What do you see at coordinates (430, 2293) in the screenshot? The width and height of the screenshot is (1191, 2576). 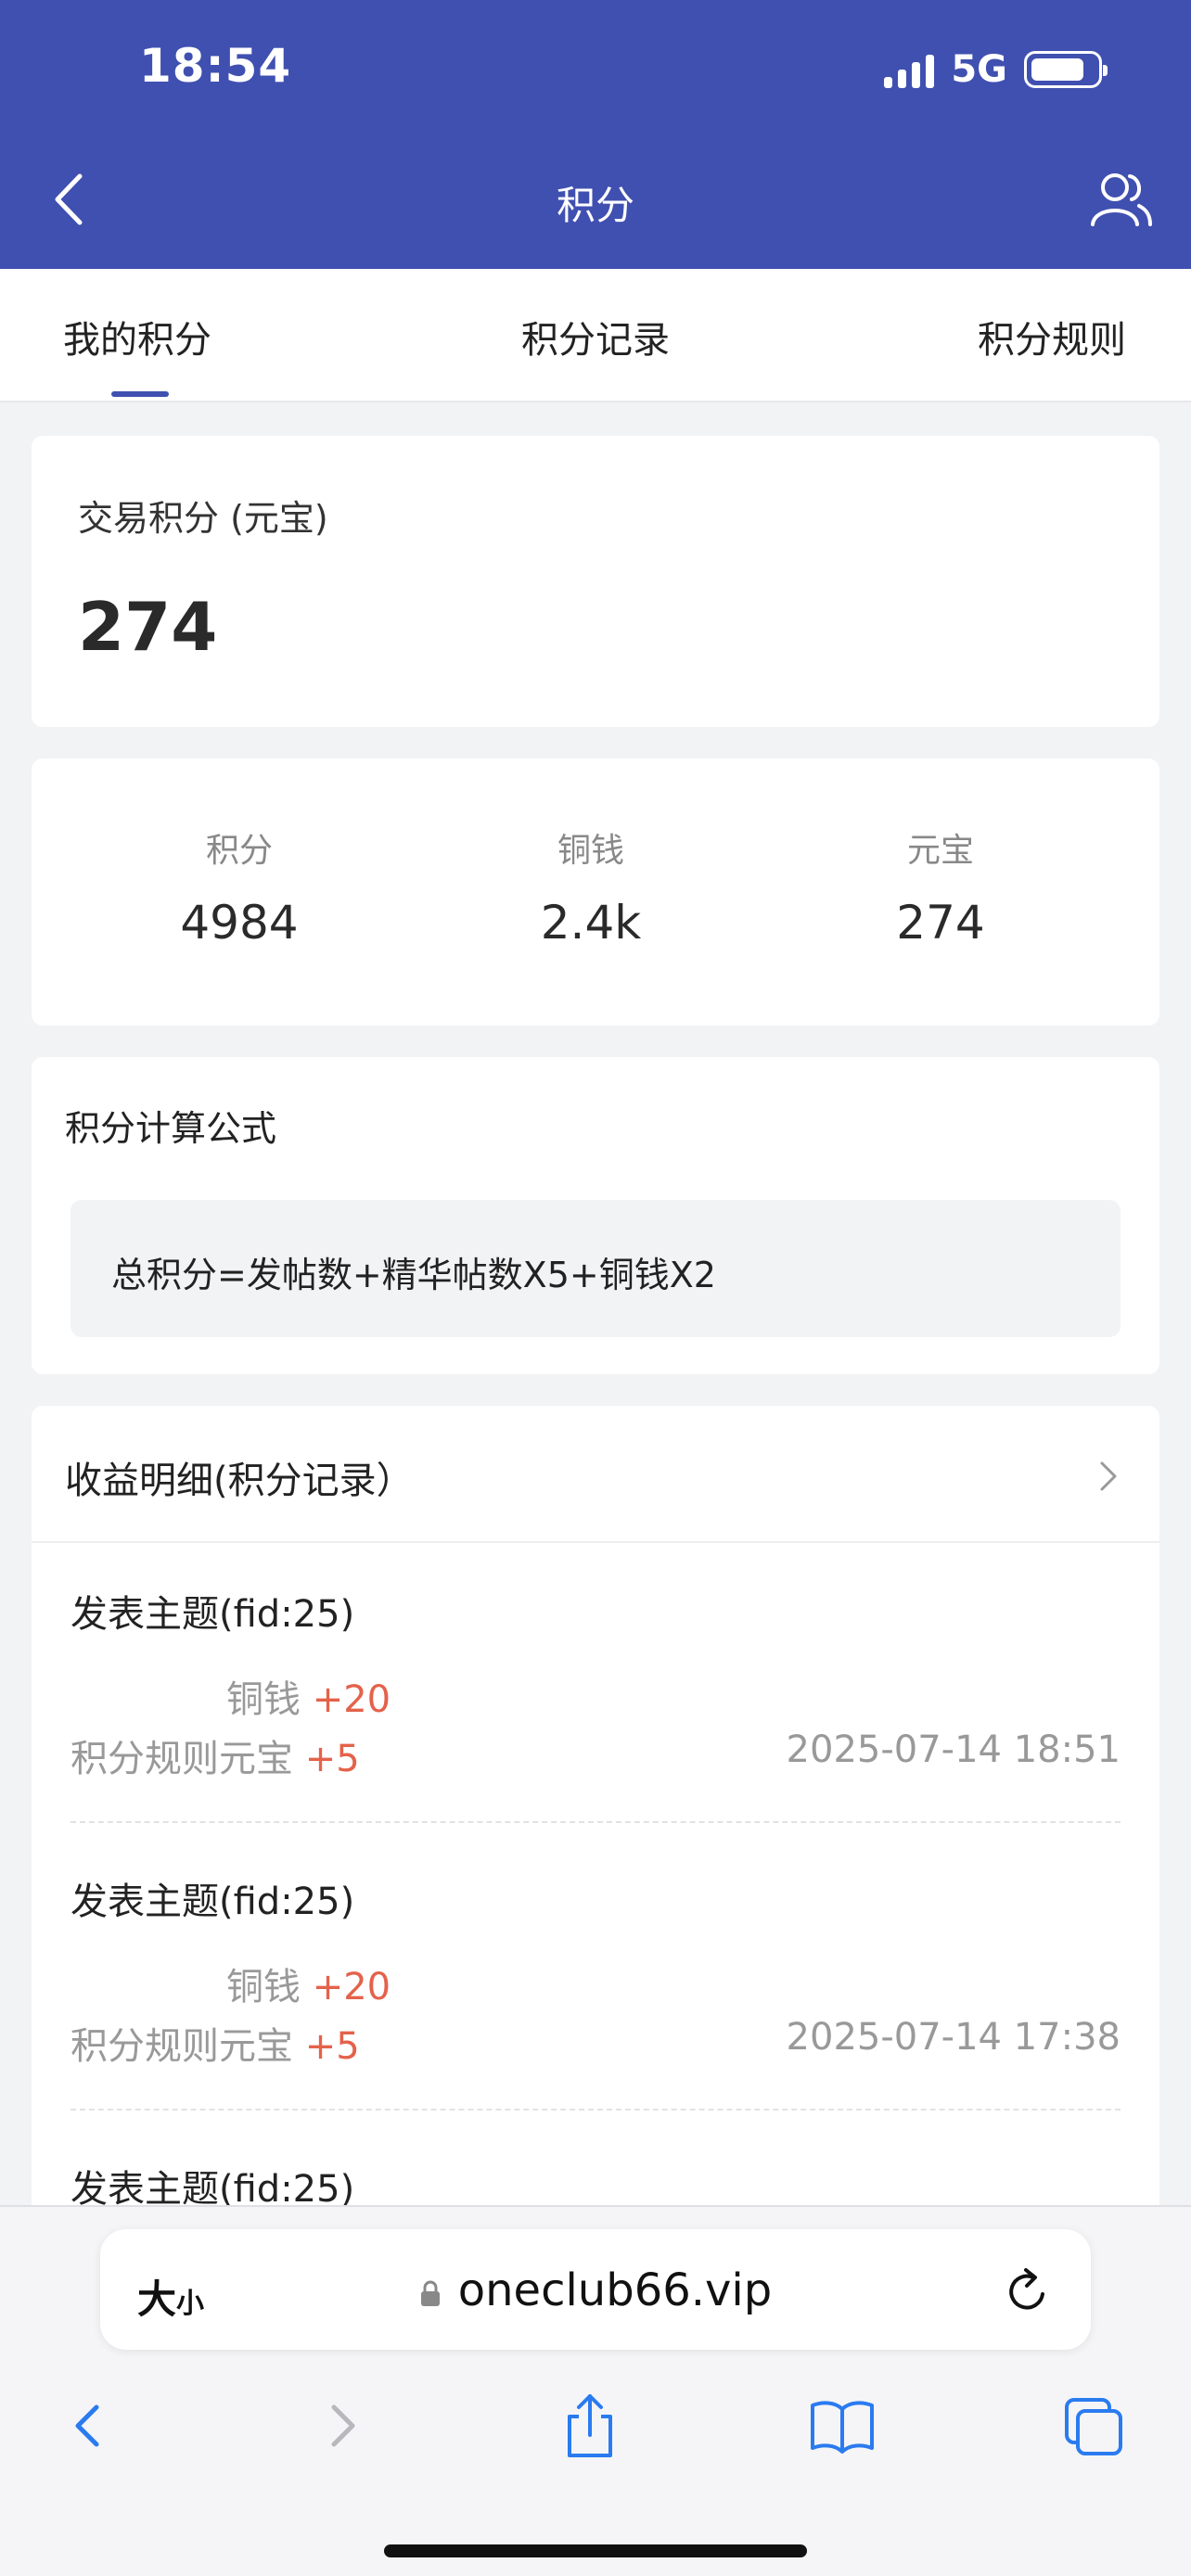 I see `lock-icon` at bounding box center [430, 2293].